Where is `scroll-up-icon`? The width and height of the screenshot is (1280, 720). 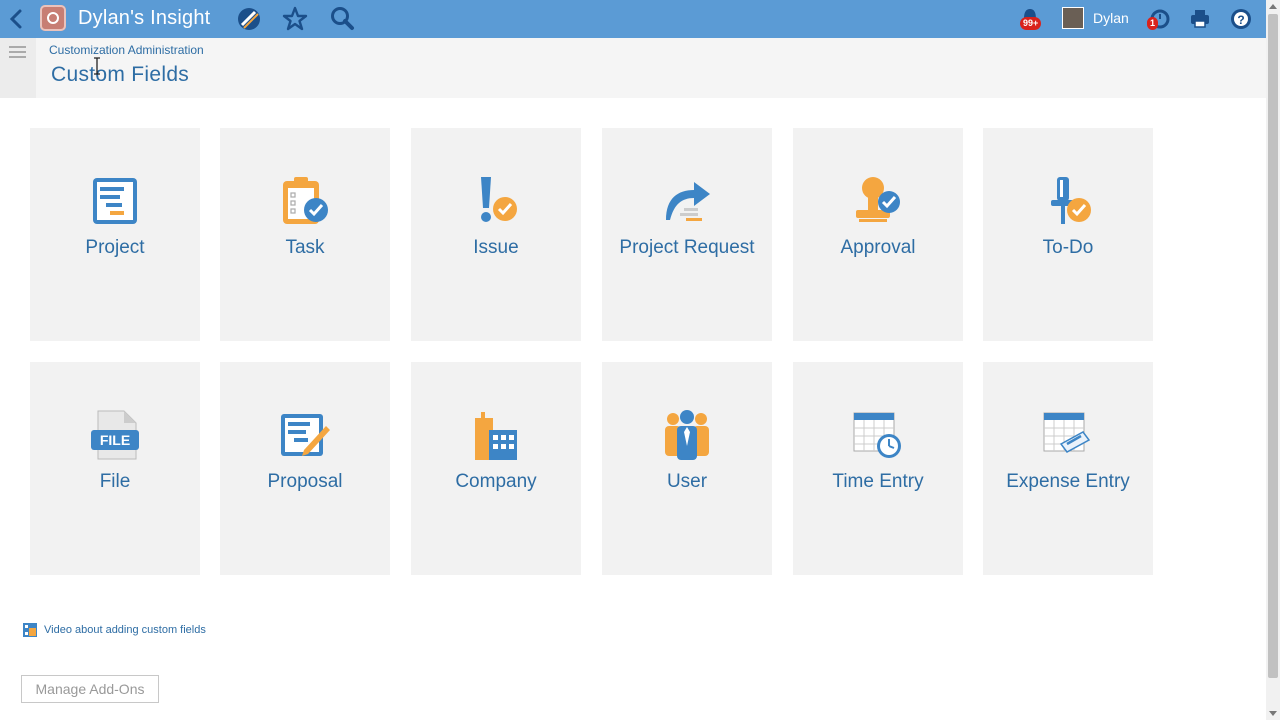
scroll-up-icon is located at coordinates (1273, 6).